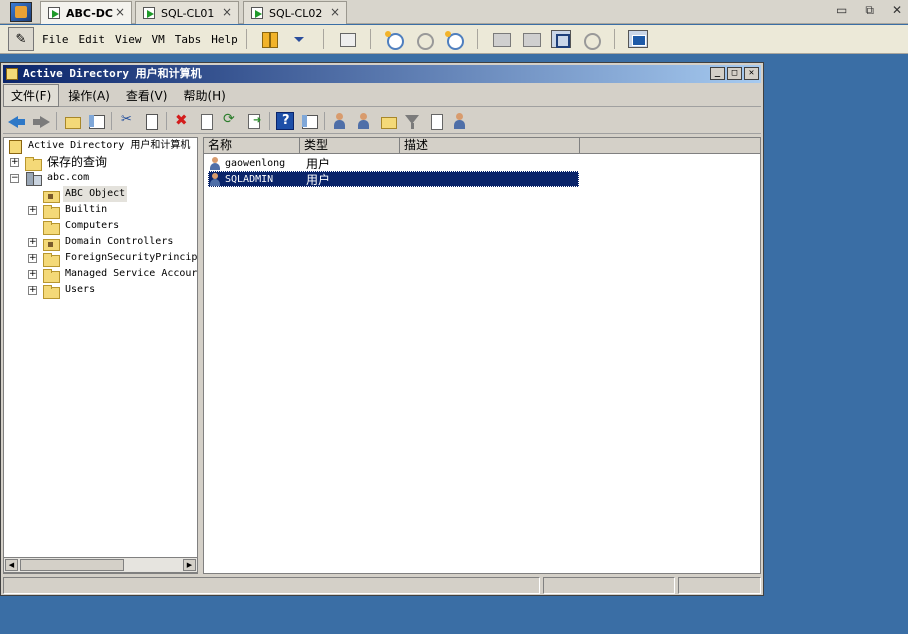  I want to click on minimize-button: _, so click(717, 73).